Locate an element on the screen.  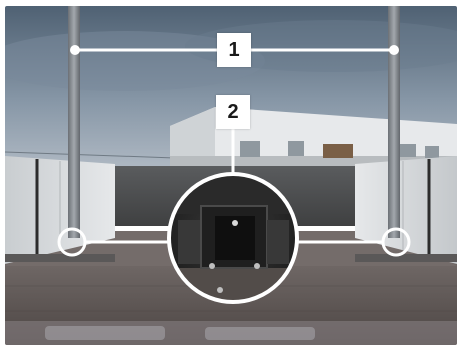
right-post is located at coordinates (394, 122).